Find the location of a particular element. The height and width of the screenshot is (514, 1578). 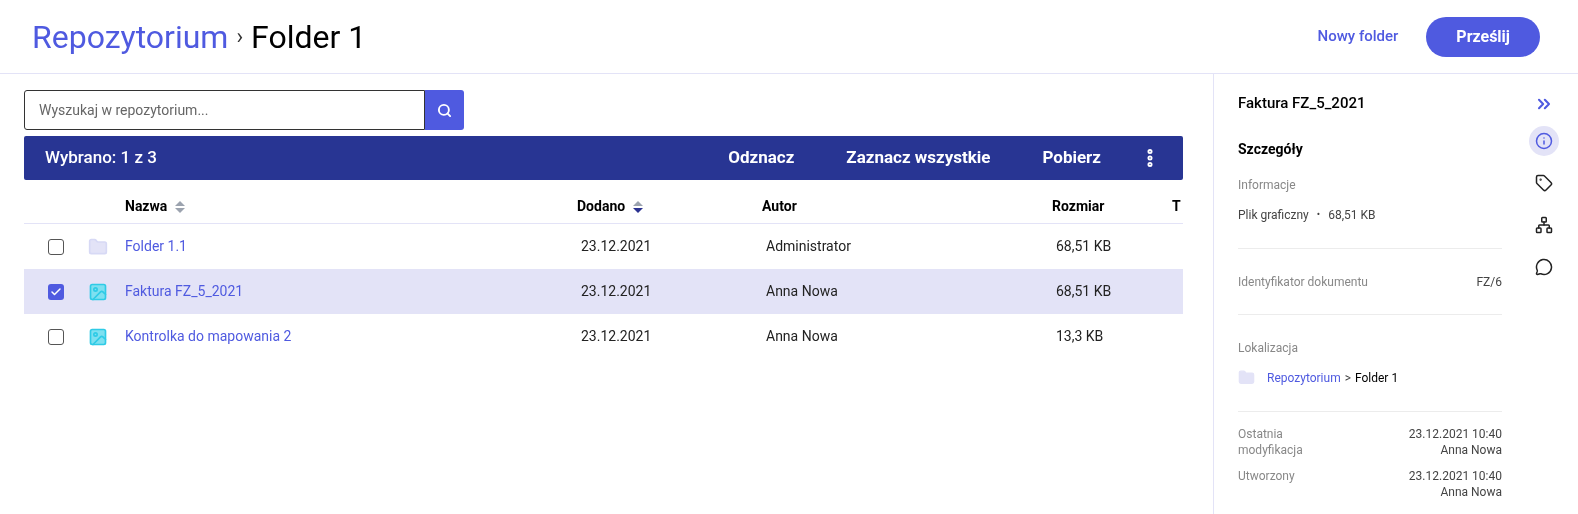

check-icon is located at coordinates (56, 291).